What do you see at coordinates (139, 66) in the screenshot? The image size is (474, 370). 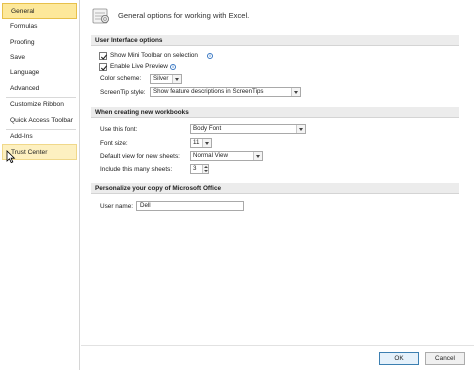 I see `enable-live-preview-label: Enable Live Preview` at bounding box center [139, 66].